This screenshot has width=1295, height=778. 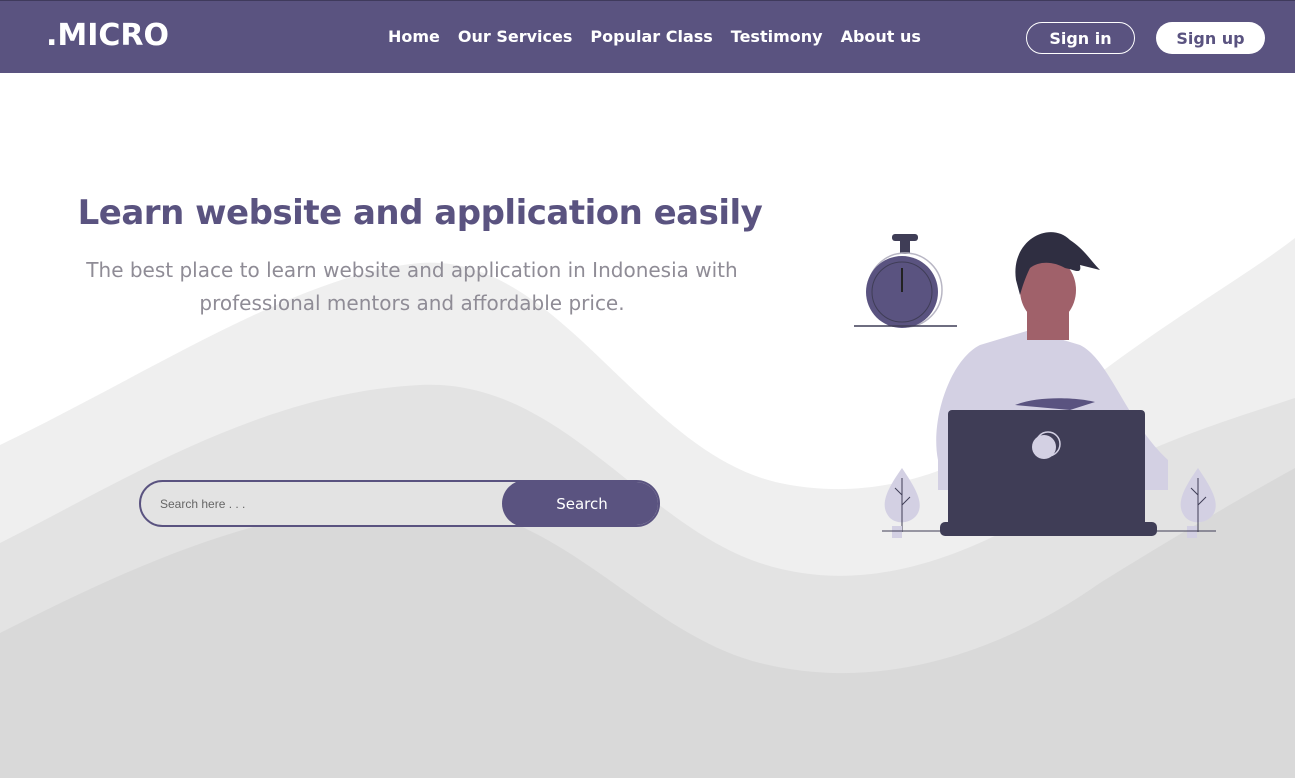 What do you see at coordinates (580, 503) in the screenshot?
I see `search-button: Search` at bounding box center [580, 503].